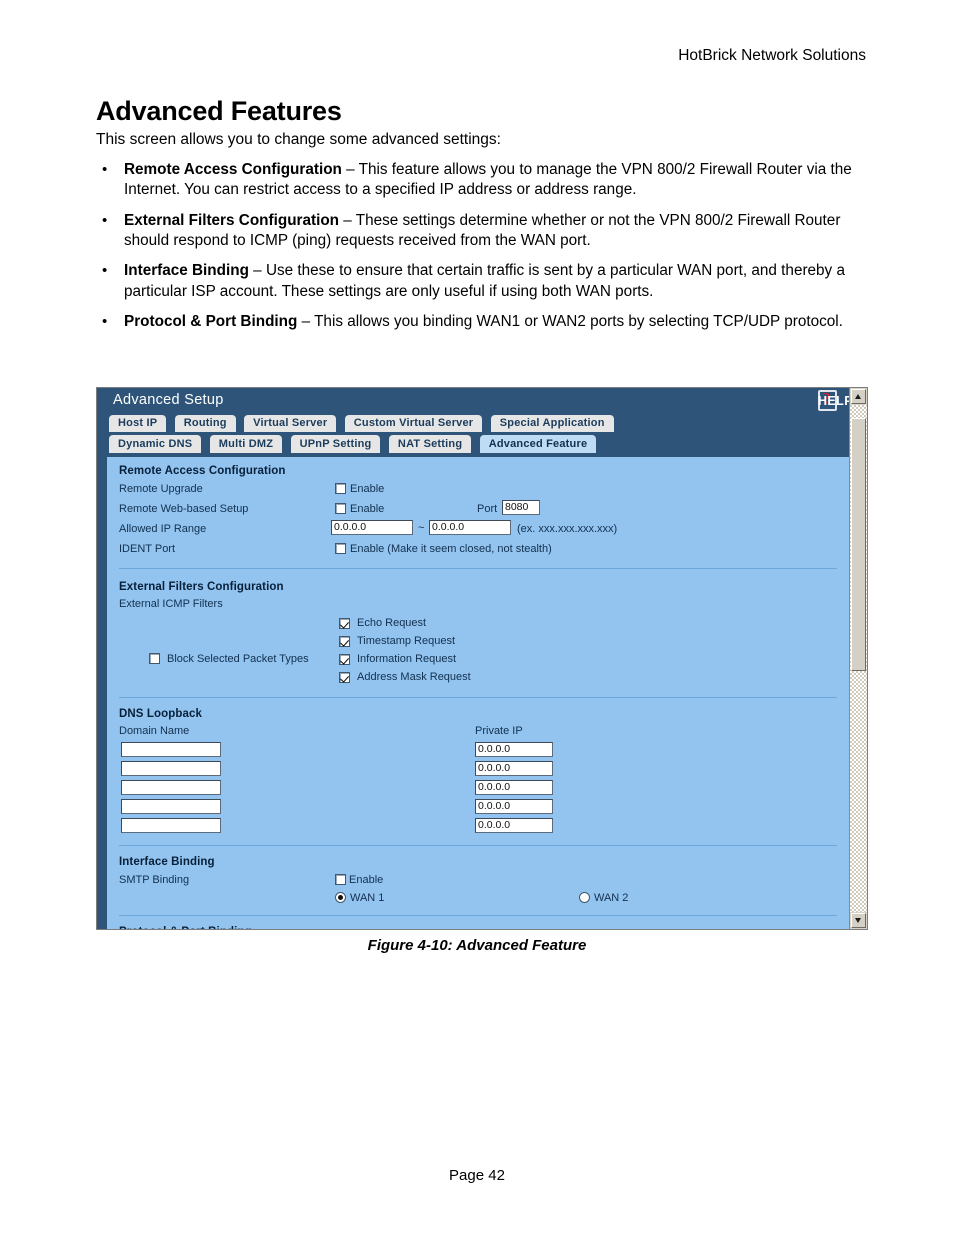 The height and width of the screenshot is (1235, 954). Describe the element at coordinates (470, 527) in the screenshot. I see `allowed-ip-to-input: 0.0.0.0` at that location.